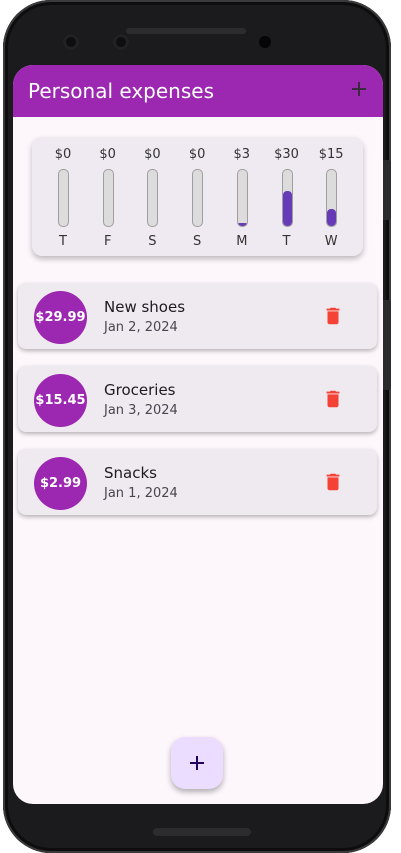 The height and width of the screenshot is (853, 401). What do you see at coordinates (71, 42) in the screenshot?
I see `front-camera` at bounding box center [71, 42].